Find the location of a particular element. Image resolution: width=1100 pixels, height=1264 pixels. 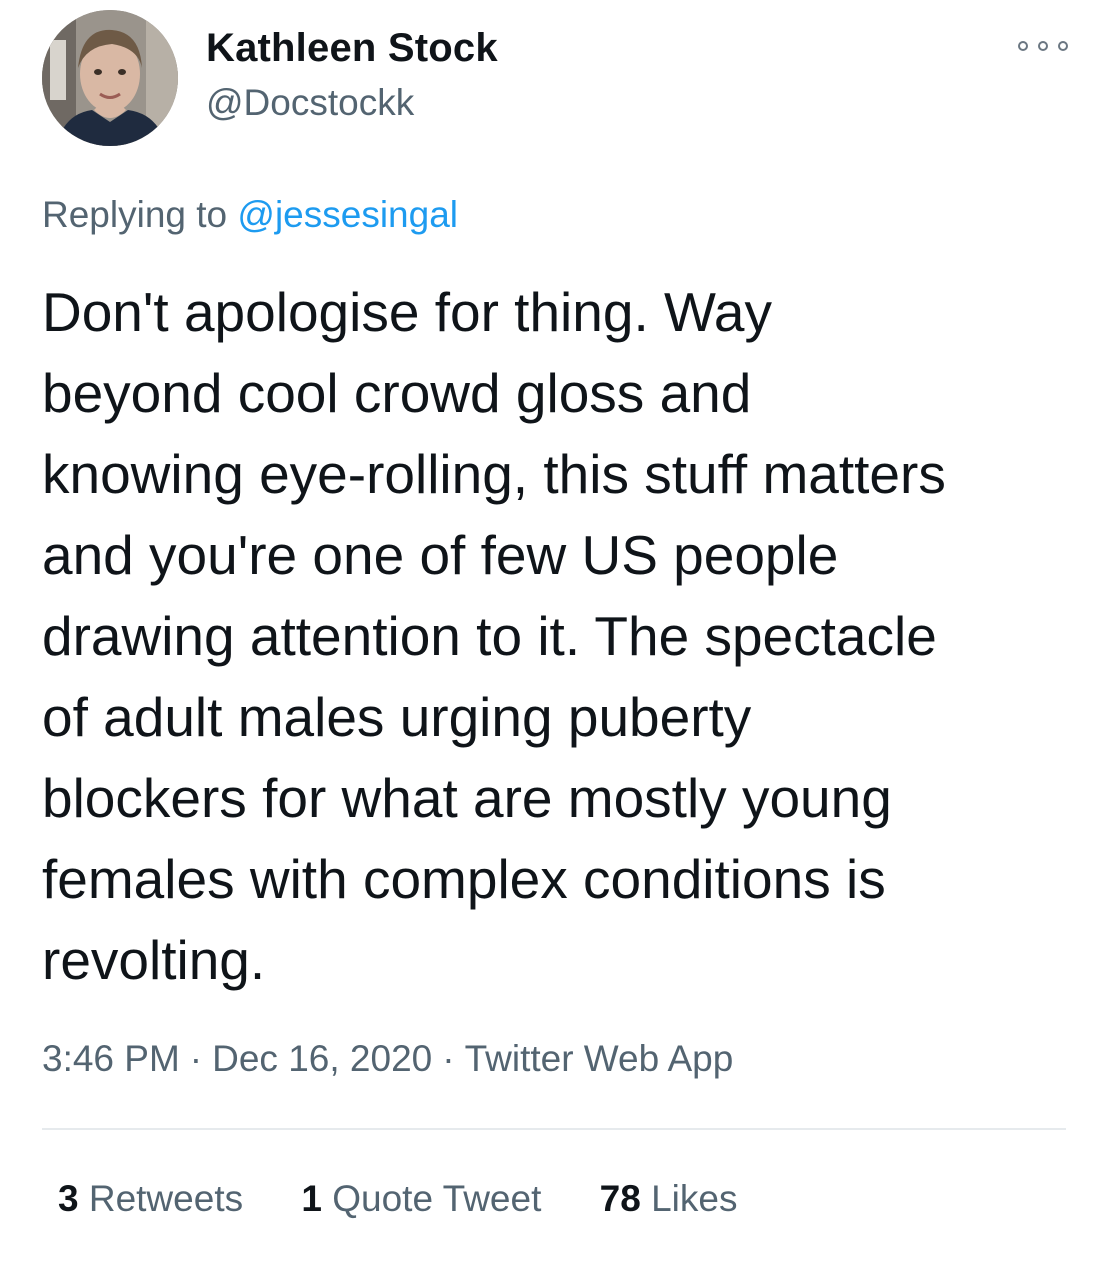

retweets-stat: 3 Retweets is located at coordinates (150, 1199).